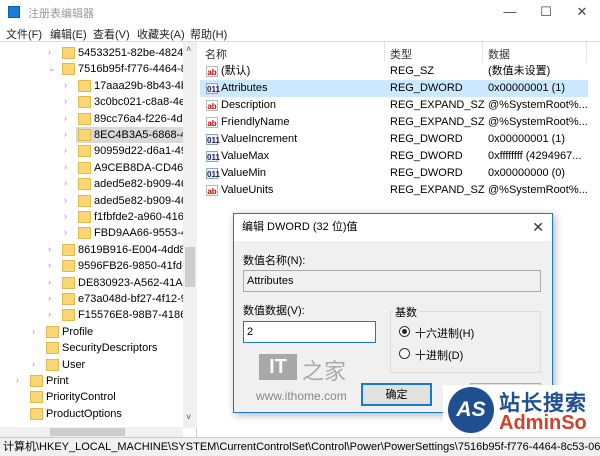  What do you see at coordinates (546, 12) in the screenshot?
I see `maximize-button: ☐` at bounding box center [546, 12].